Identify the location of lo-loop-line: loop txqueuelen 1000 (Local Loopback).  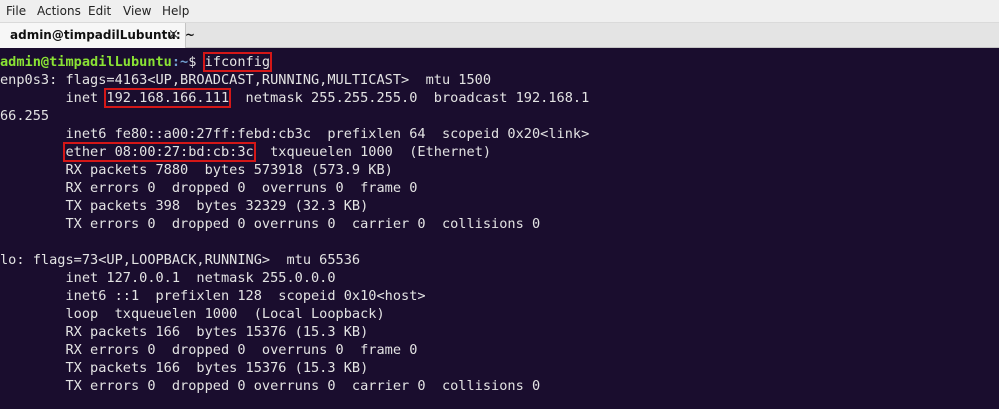
(192, 314).